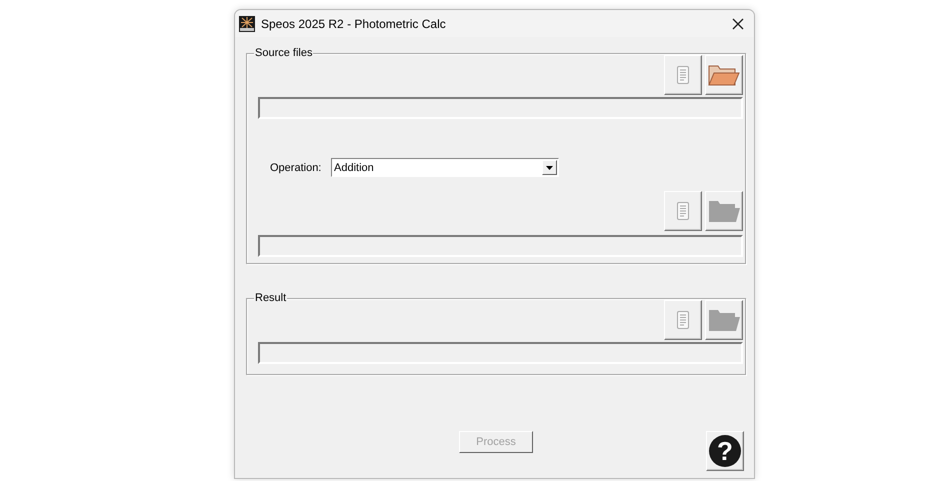 This screenshot has width=928, height=481. What do you see at coordinates (445, 167) in the screenshot?
I see `operation-dropdown: Addition` at bounding box center [445, 167].